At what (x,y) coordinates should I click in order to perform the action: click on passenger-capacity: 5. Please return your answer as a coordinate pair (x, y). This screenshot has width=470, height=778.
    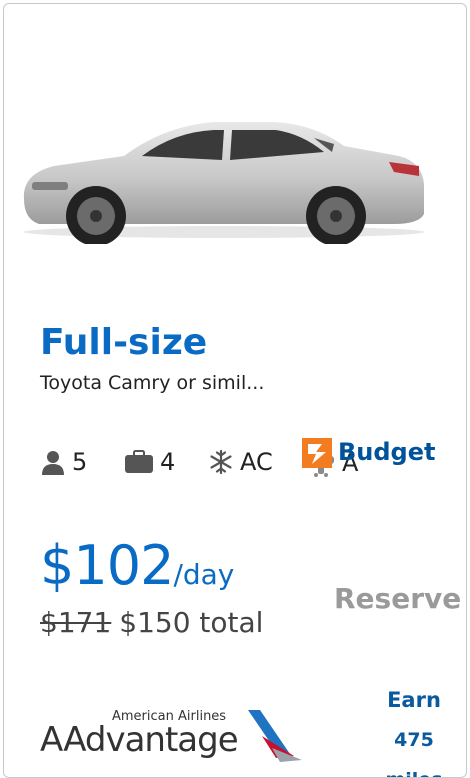
    Looking at the image, I should click on (63, 462).